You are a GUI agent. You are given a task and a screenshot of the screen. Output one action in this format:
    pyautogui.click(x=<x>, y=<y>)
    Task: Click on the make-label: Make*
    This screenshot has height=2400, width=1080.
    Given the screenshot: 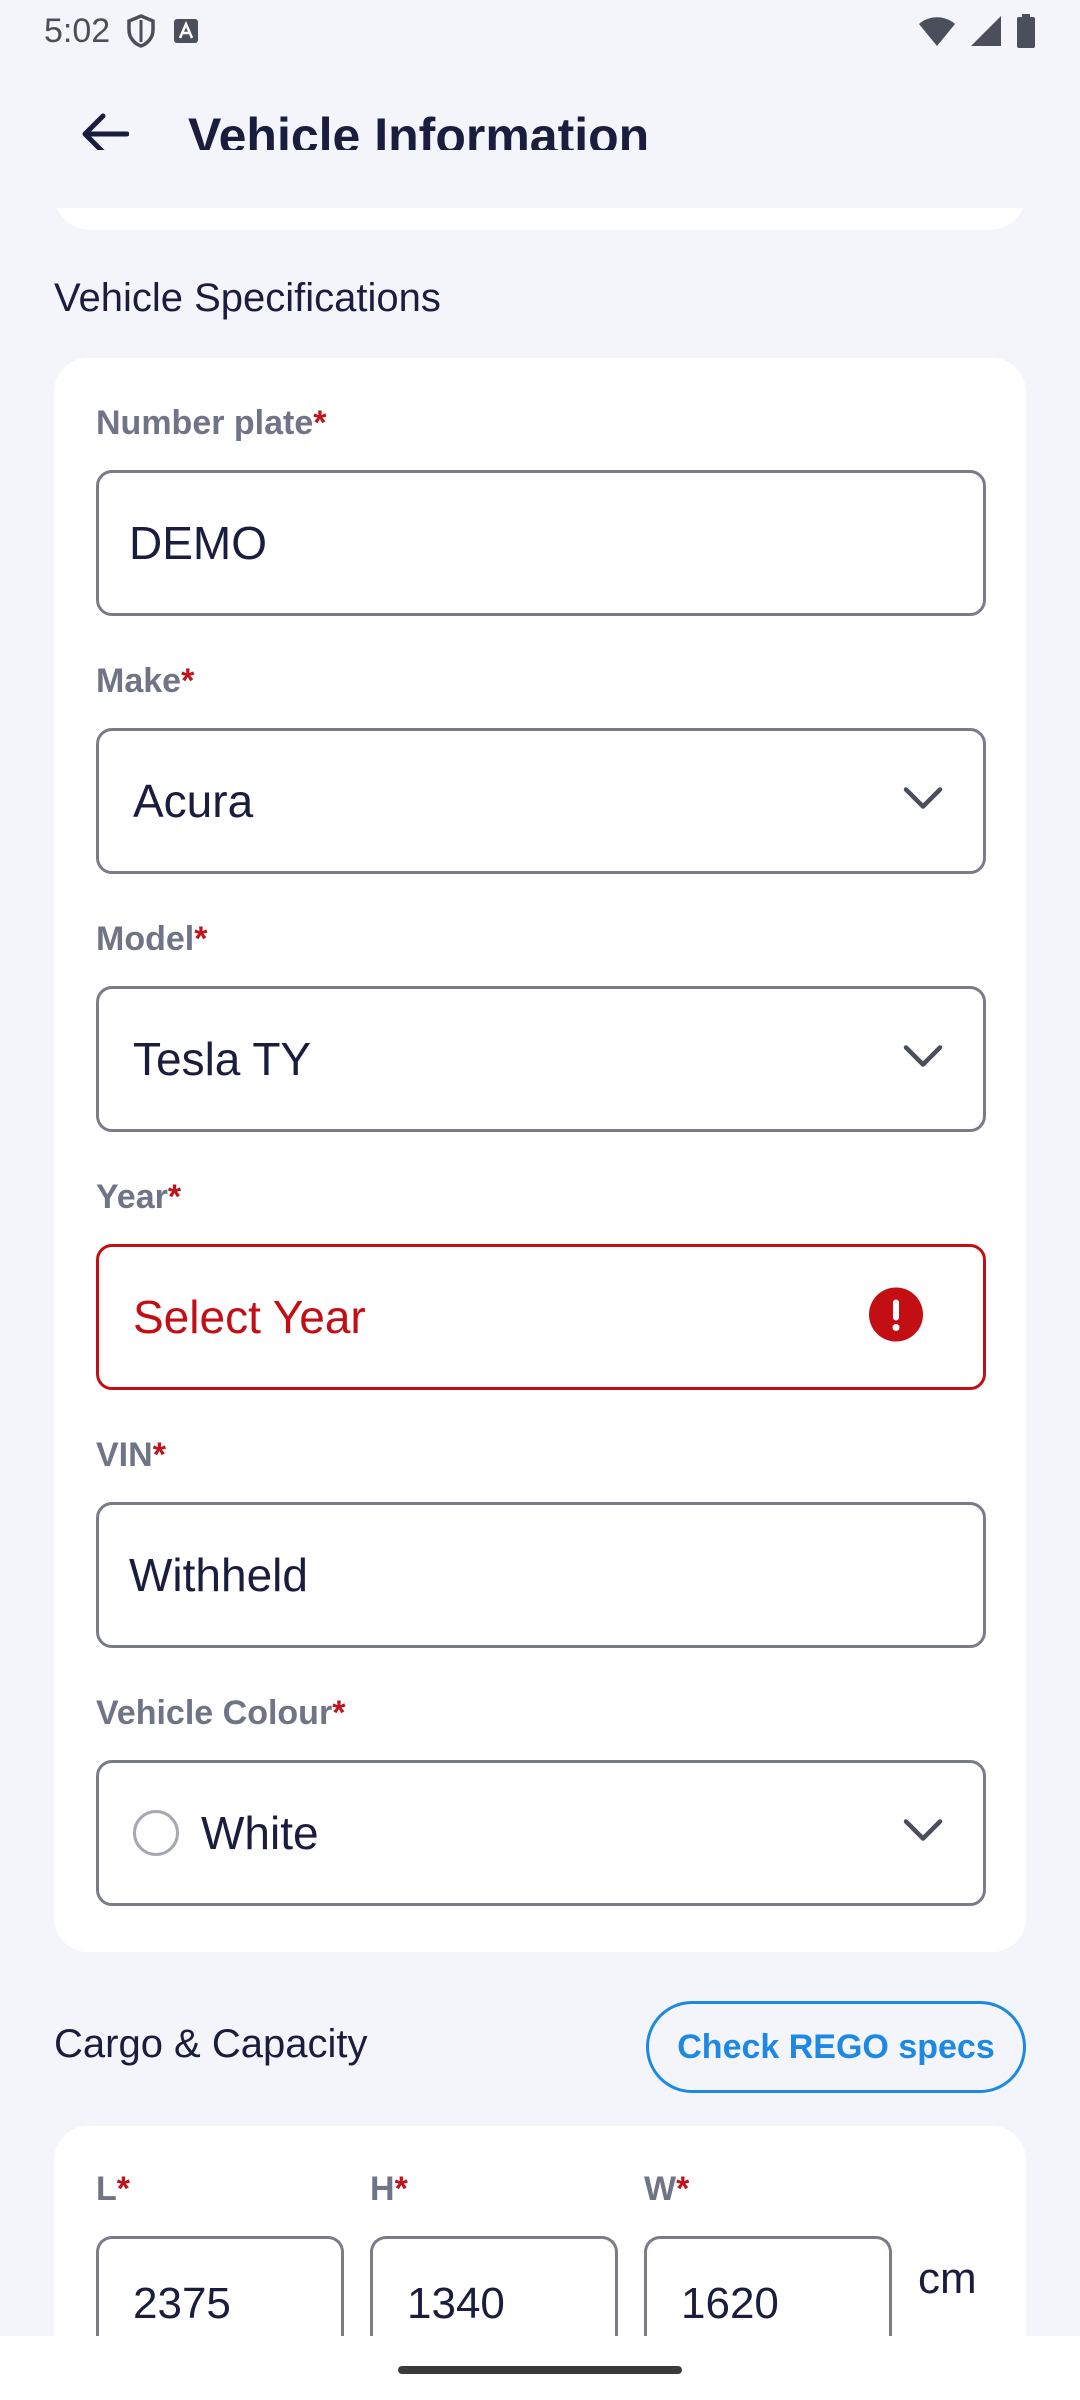 What is the action you would take?
    pyautogui.click(x=145, y=681)
    